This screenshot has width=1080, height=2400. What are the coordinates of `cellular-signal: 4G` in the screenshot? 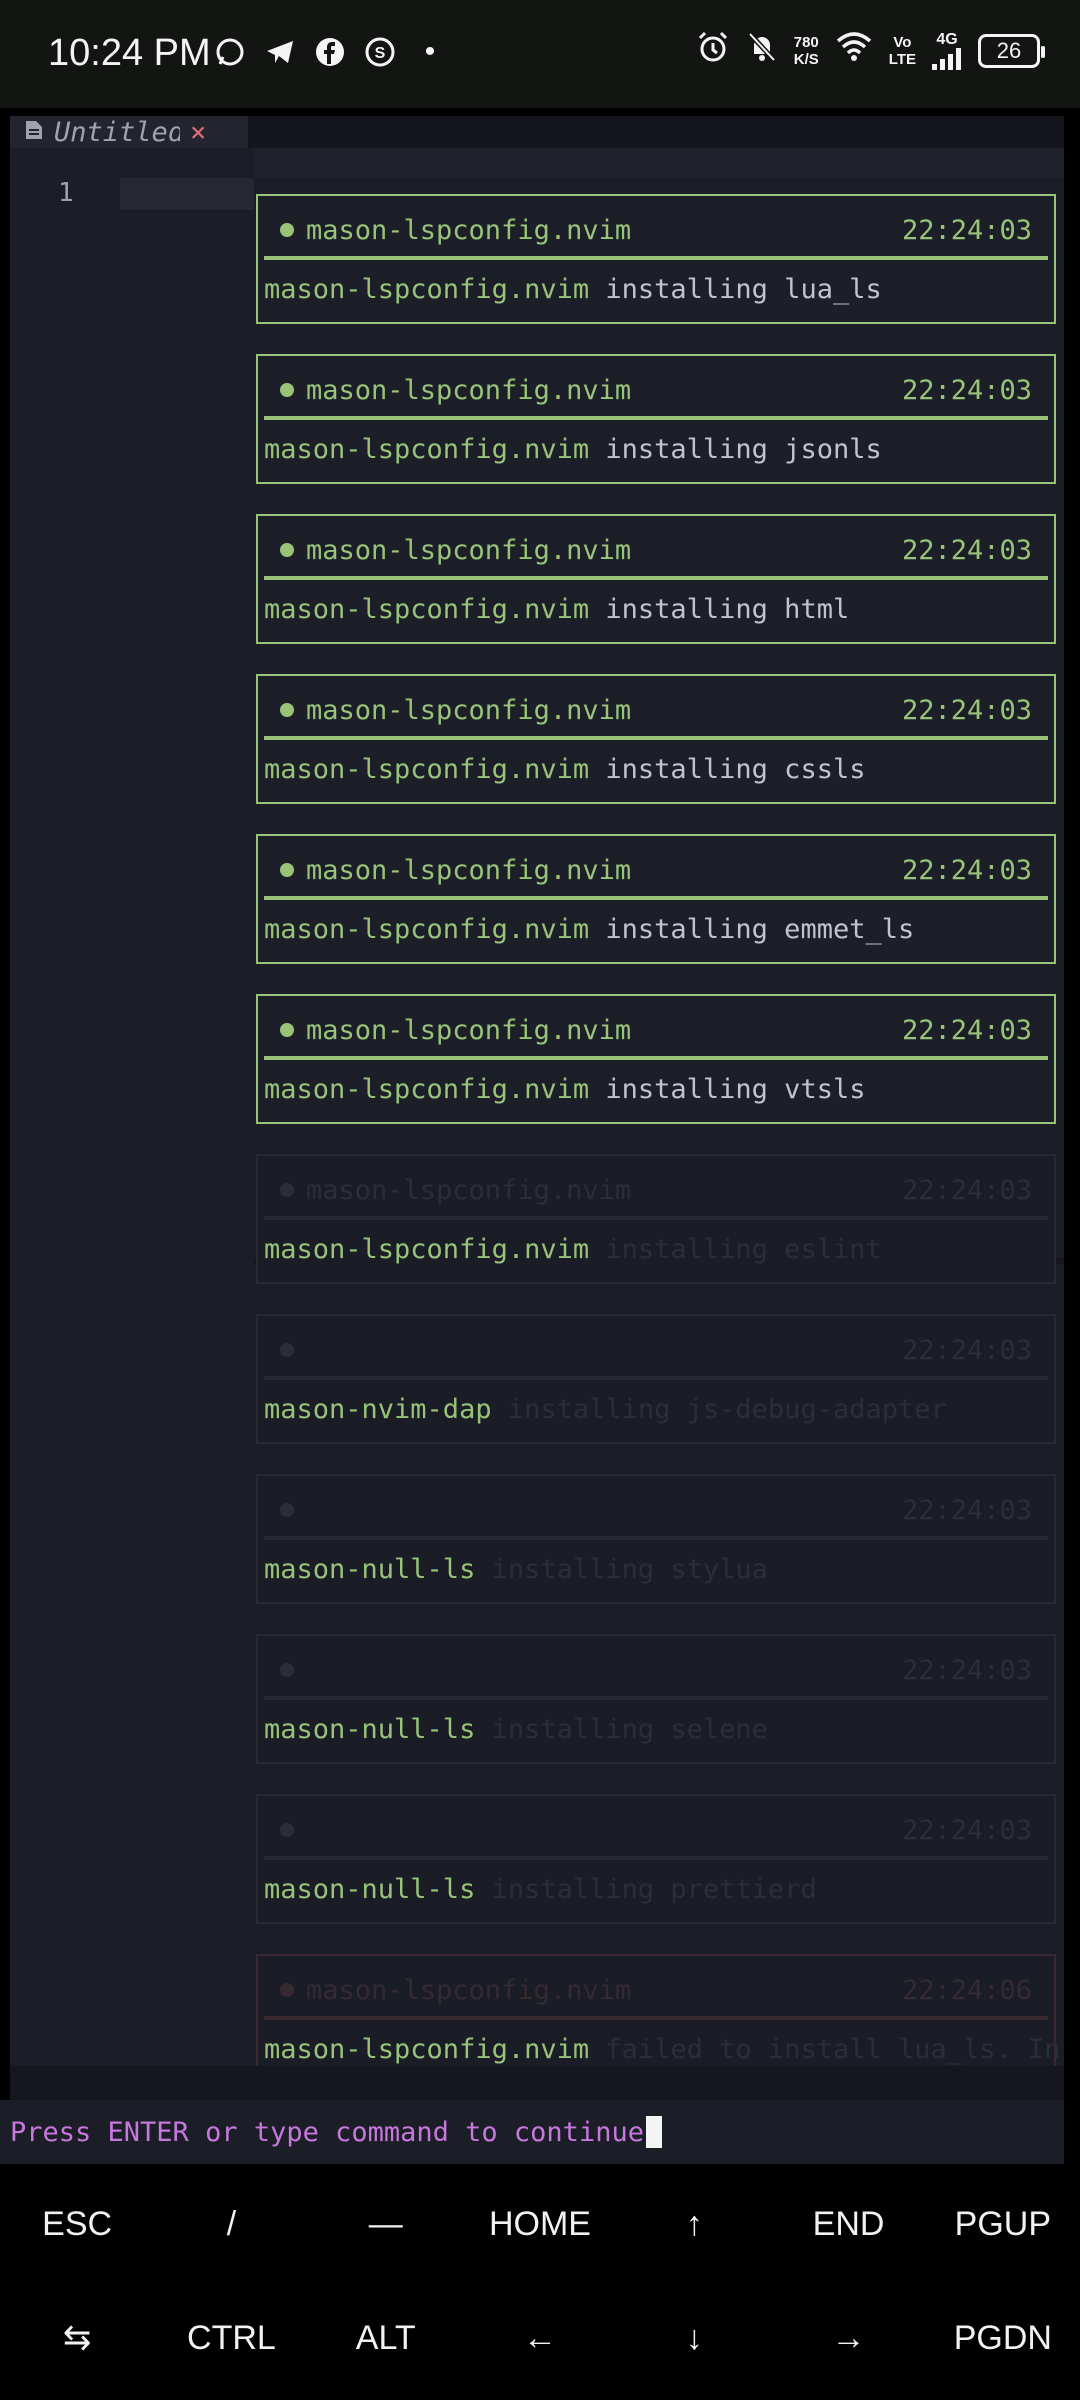 It's located at (947, 50).